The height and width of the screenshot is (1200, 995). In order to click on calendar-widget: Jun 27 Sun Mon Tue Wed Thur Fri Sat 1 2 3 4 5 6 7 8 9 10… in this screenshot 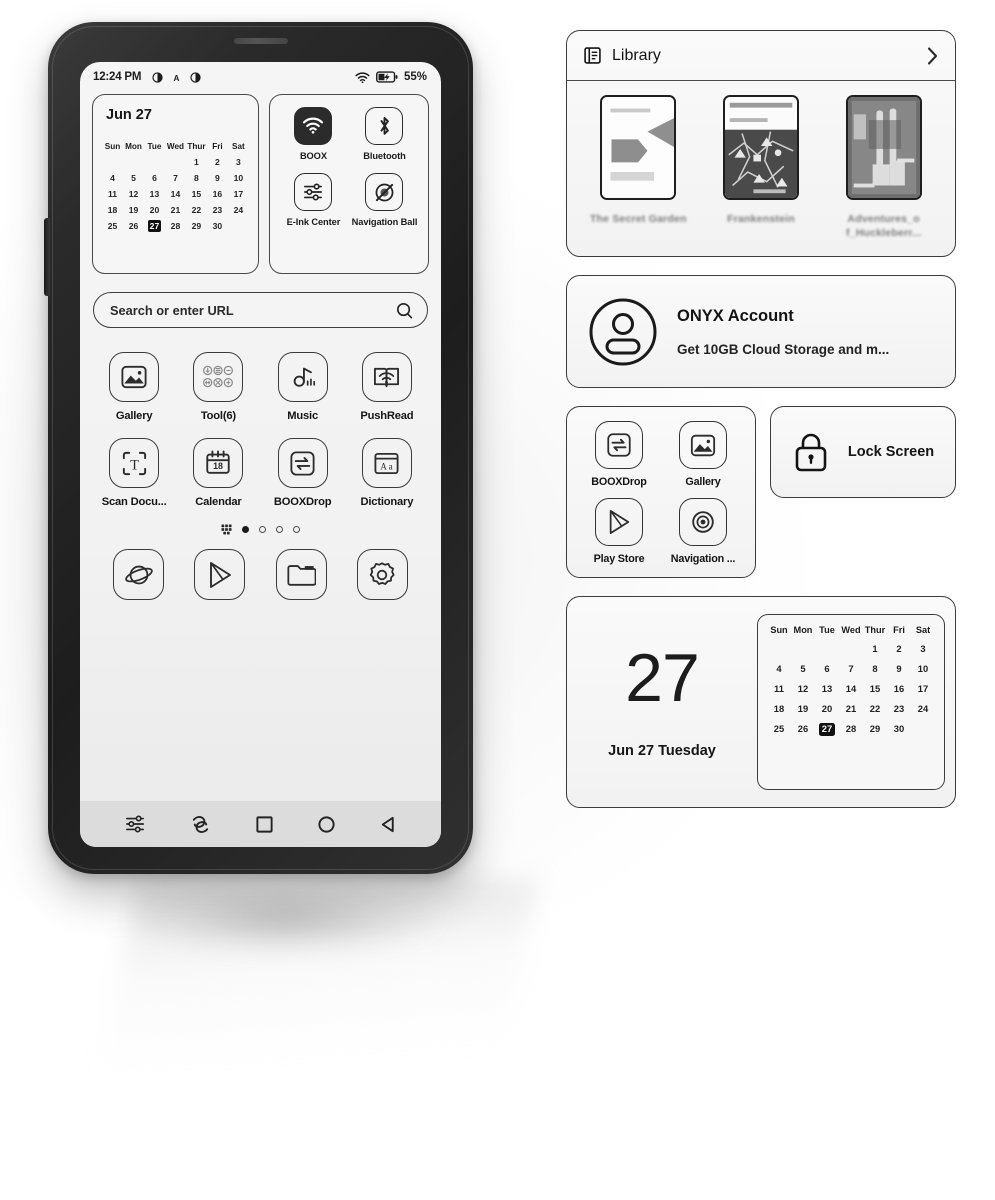, I will do `click(175, 184)`.